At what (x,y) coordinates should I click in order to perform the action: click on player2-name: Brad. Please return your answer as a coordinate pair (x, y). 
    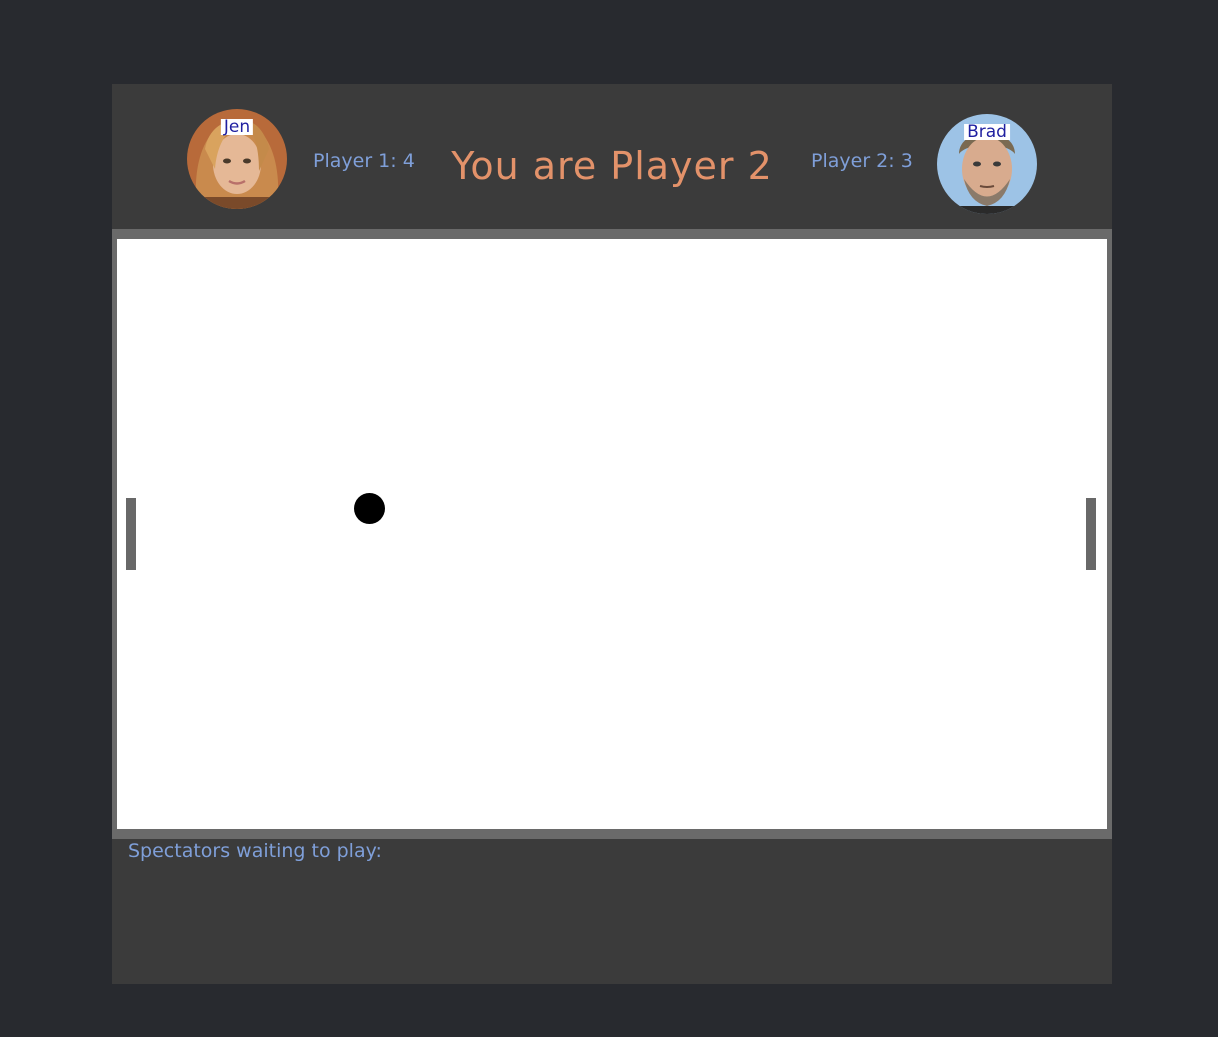
    Looking at the image, I should click on (987, 132).